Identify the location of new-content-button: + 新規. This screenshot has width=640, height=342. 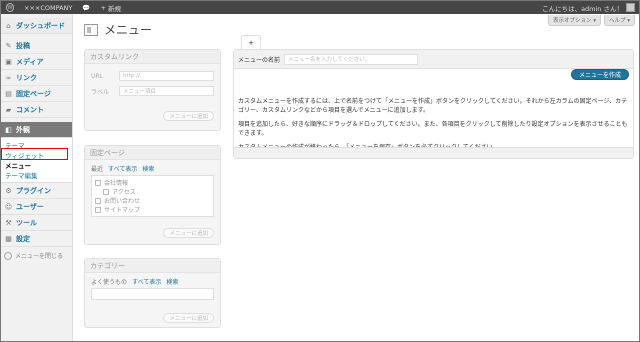
(110, 7).